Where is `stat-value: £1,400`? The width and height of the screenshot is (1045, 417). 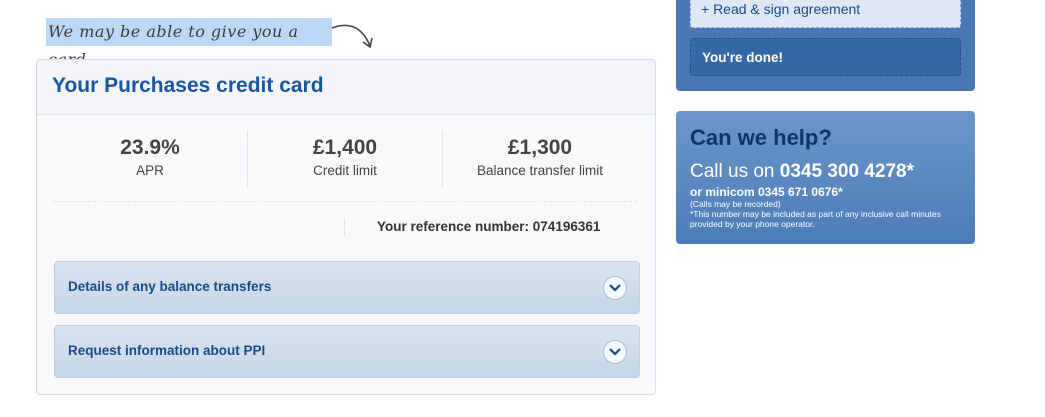 stat-value: £1,400 is located at coordinates (345, 147).